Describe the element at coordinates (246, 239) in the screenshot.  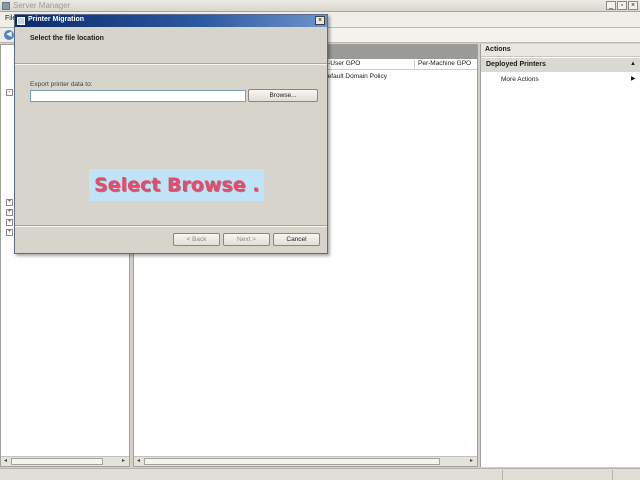
I see `next-button: Next >` at that location.